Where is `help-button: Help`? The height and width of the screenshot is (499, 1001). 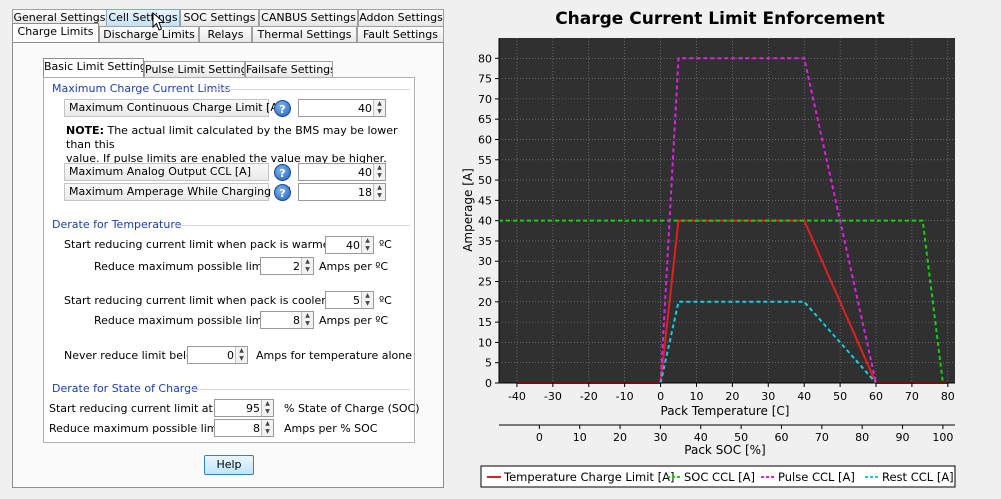 help-button: Help is located at coordinates (229, 465).